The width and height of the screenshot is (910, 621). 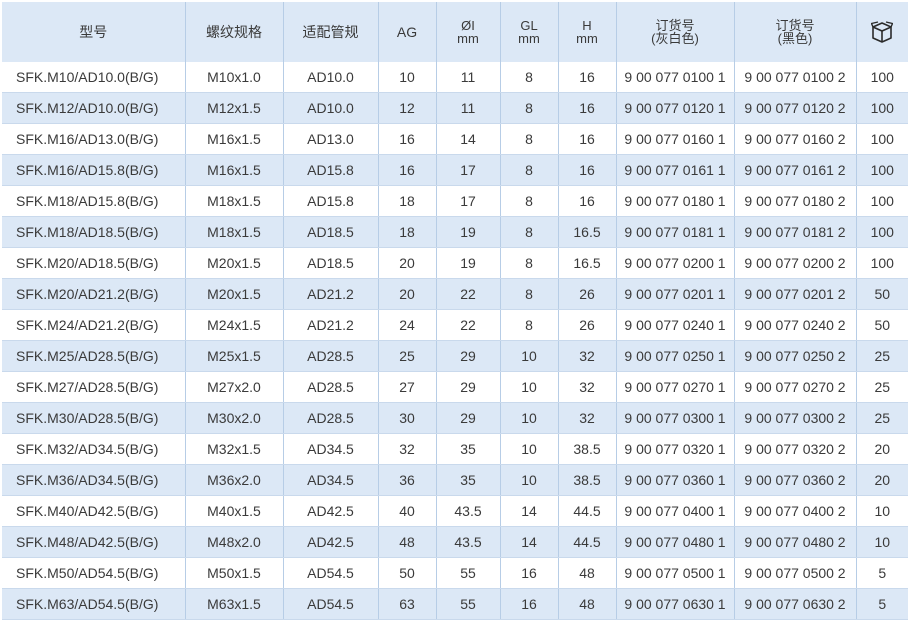 What do you see at coordinates (94, 449) in the screenshot?
I see `cell-model: SFK.M32/AD34.5(B/G)` at bounding box center [94, 449].